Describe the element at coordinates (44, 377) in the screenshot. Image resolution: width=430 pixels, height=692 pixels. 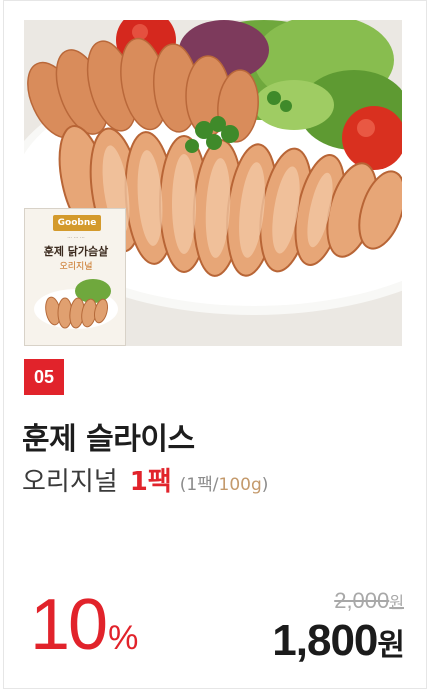
I see `rank-badge: 05` at that location.